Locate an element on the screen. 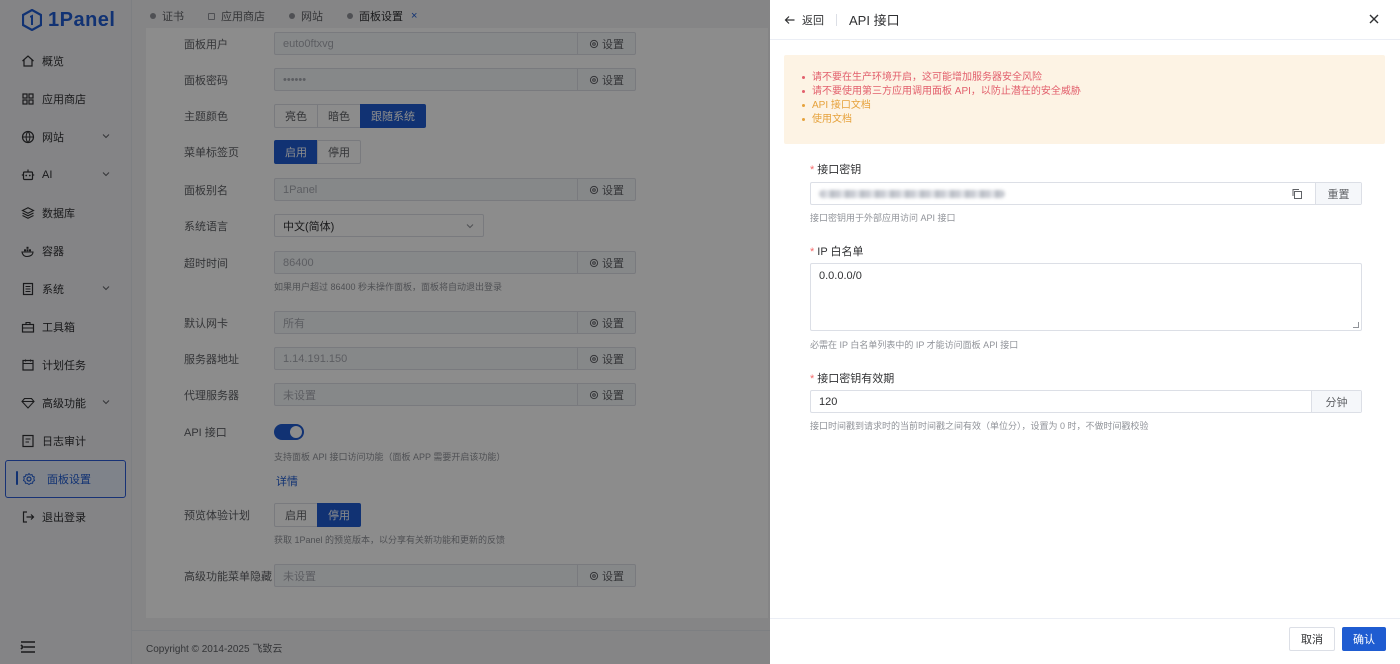  label-text: IP 白名单 is located at coordinates (840, 252).